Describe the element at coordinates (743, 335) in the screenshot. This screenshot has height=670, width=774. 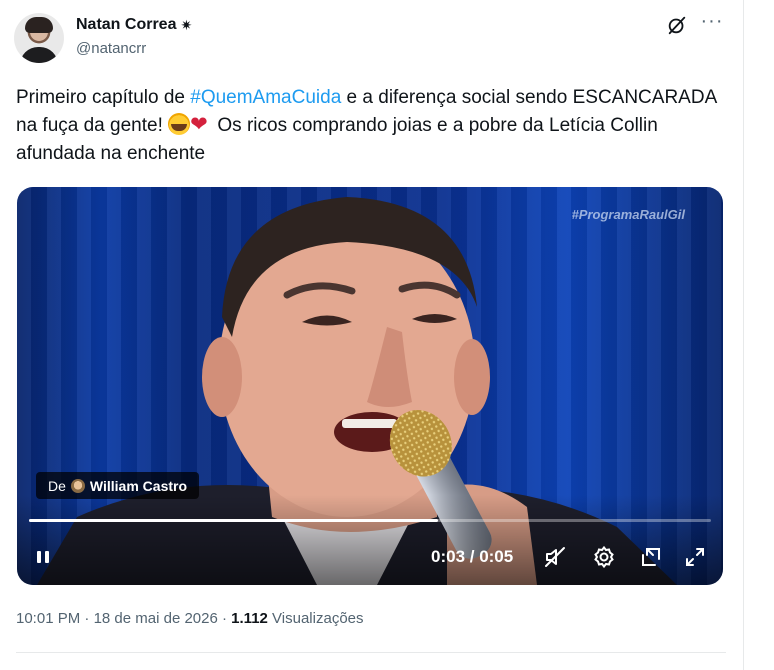
I see `column-divider` at that location.